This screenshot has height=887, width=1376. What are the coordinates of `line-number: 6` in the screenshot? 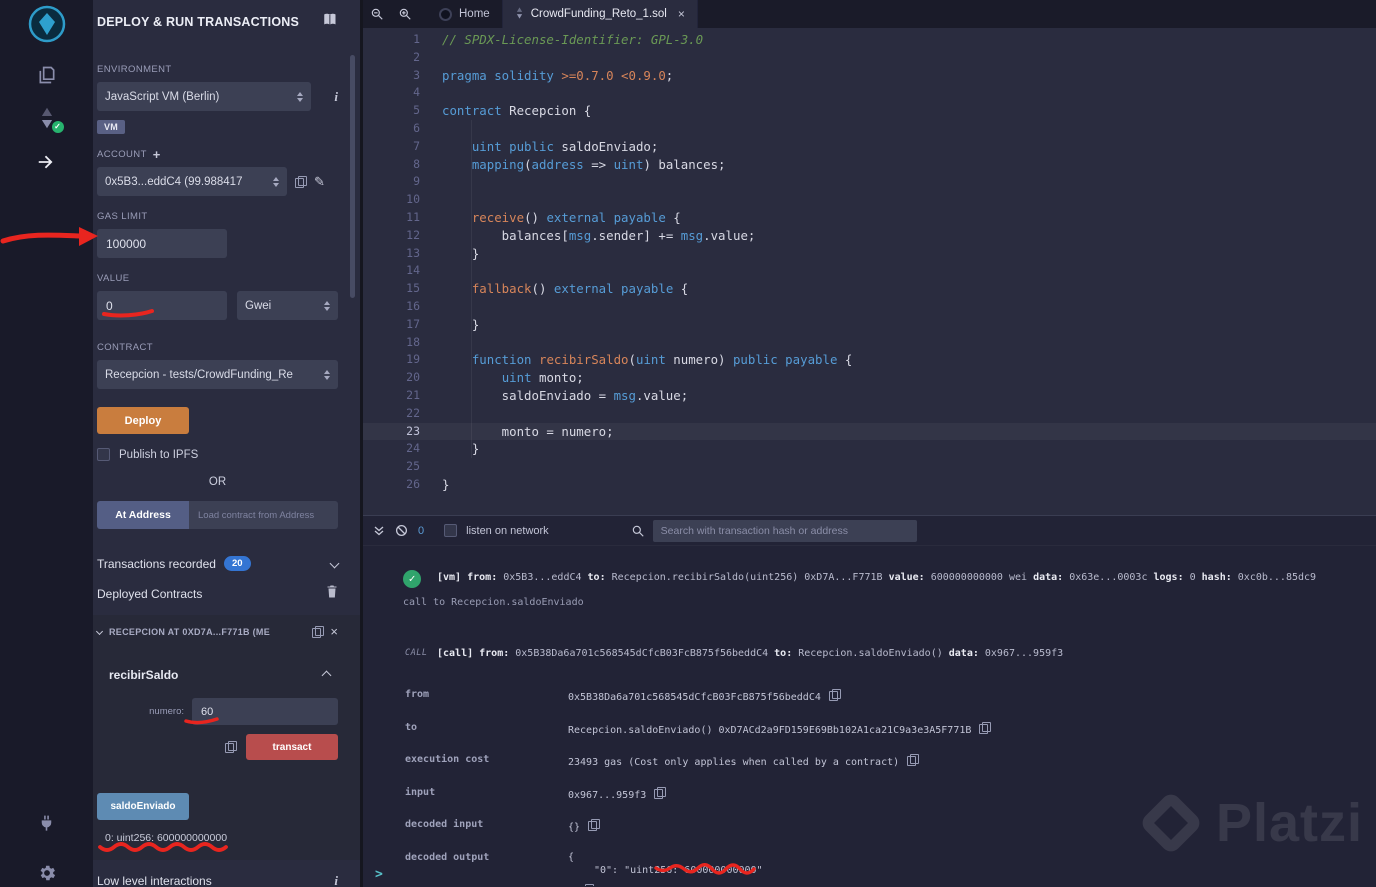 It's located at (391, 129).